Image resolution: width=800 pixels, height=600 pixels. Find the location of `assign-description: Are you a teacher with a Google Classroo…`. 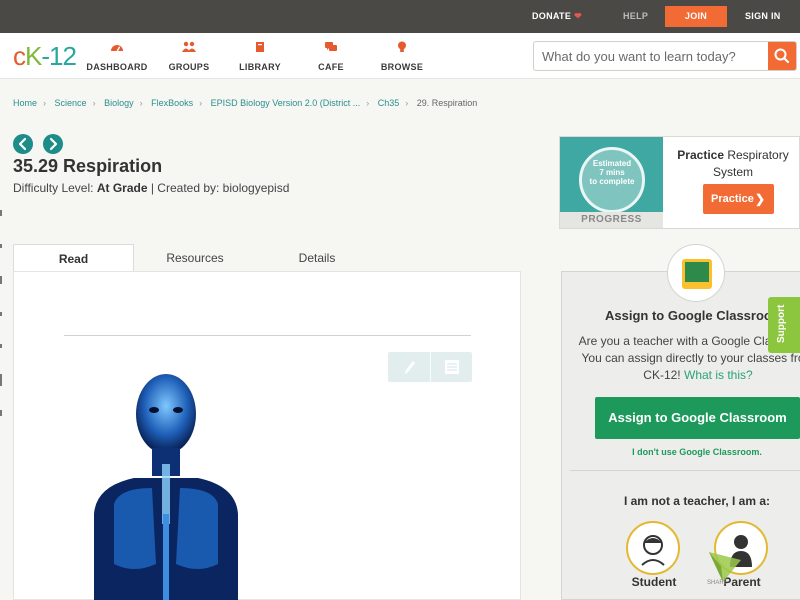

assign-description: Are you a teacher with a Google Classroo… is located at coordinates (689, 358).